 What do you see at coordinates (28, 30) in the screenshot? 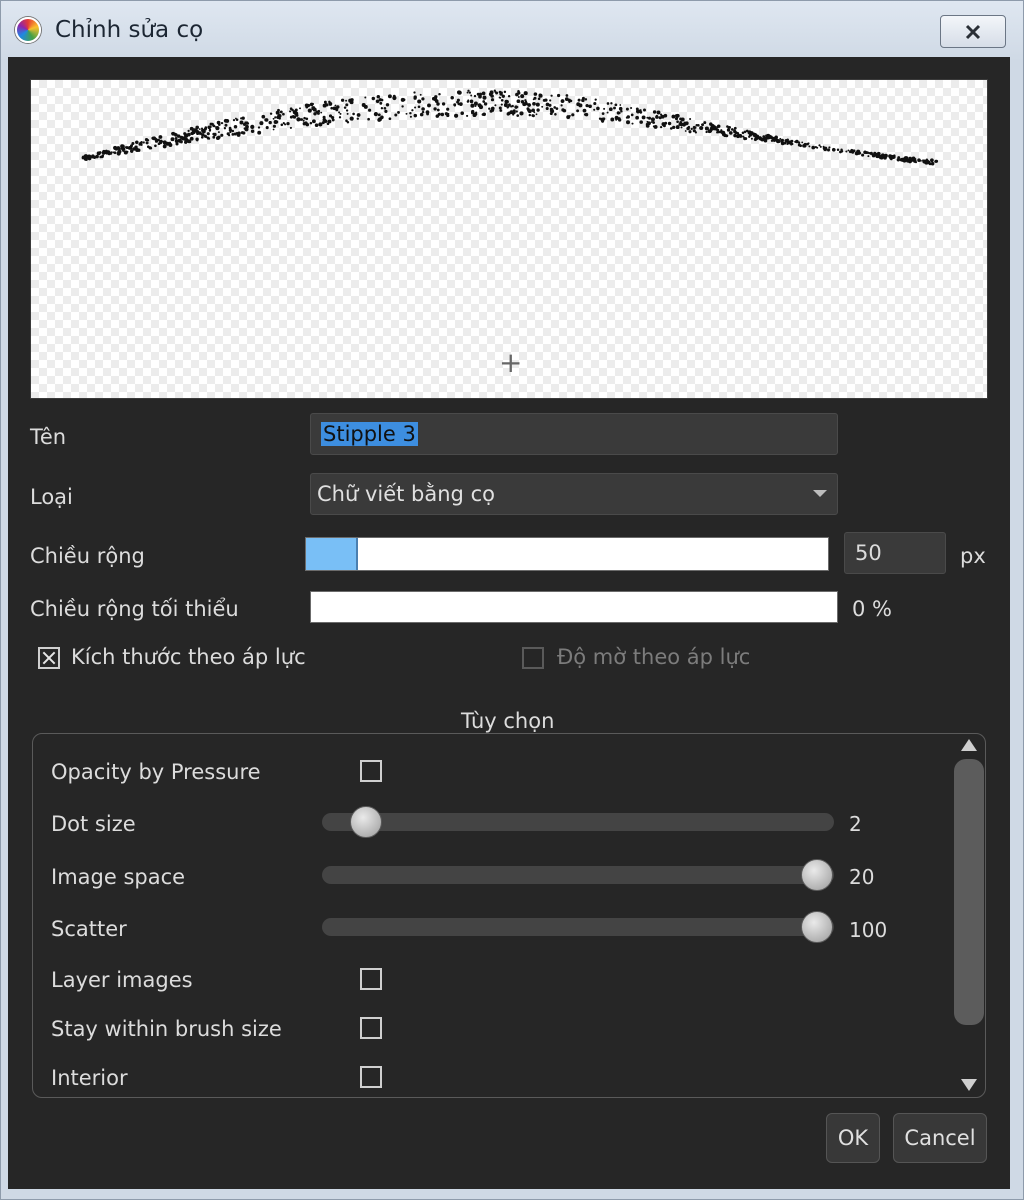
I see `app-logo-icon` at bounding box center [28, 30].